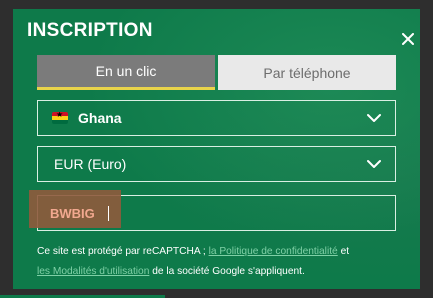  Describe the element at coordinates (307, 72) in the screenshot. I see `tab-phone: Par téléphone` at that location.